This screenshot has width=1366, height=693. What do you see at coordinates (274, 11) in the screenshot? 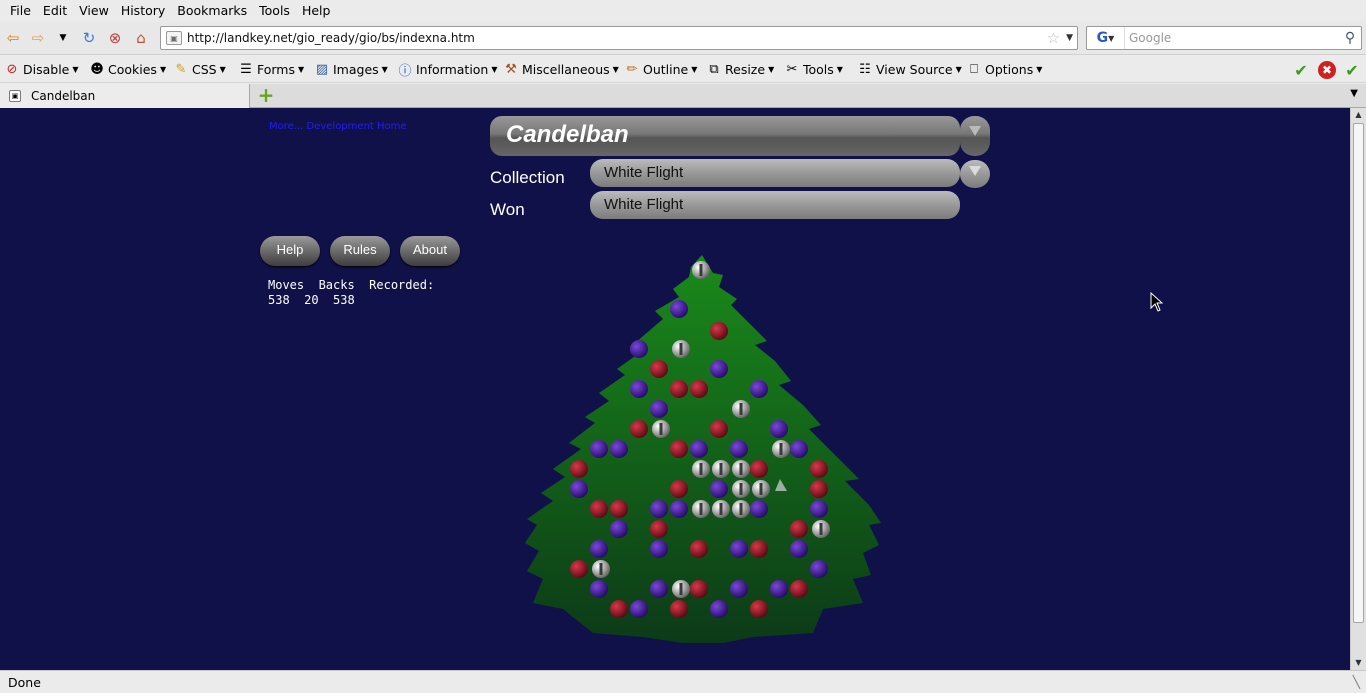
I see `menu-tools: Tools` at bounding box center [274, 11].